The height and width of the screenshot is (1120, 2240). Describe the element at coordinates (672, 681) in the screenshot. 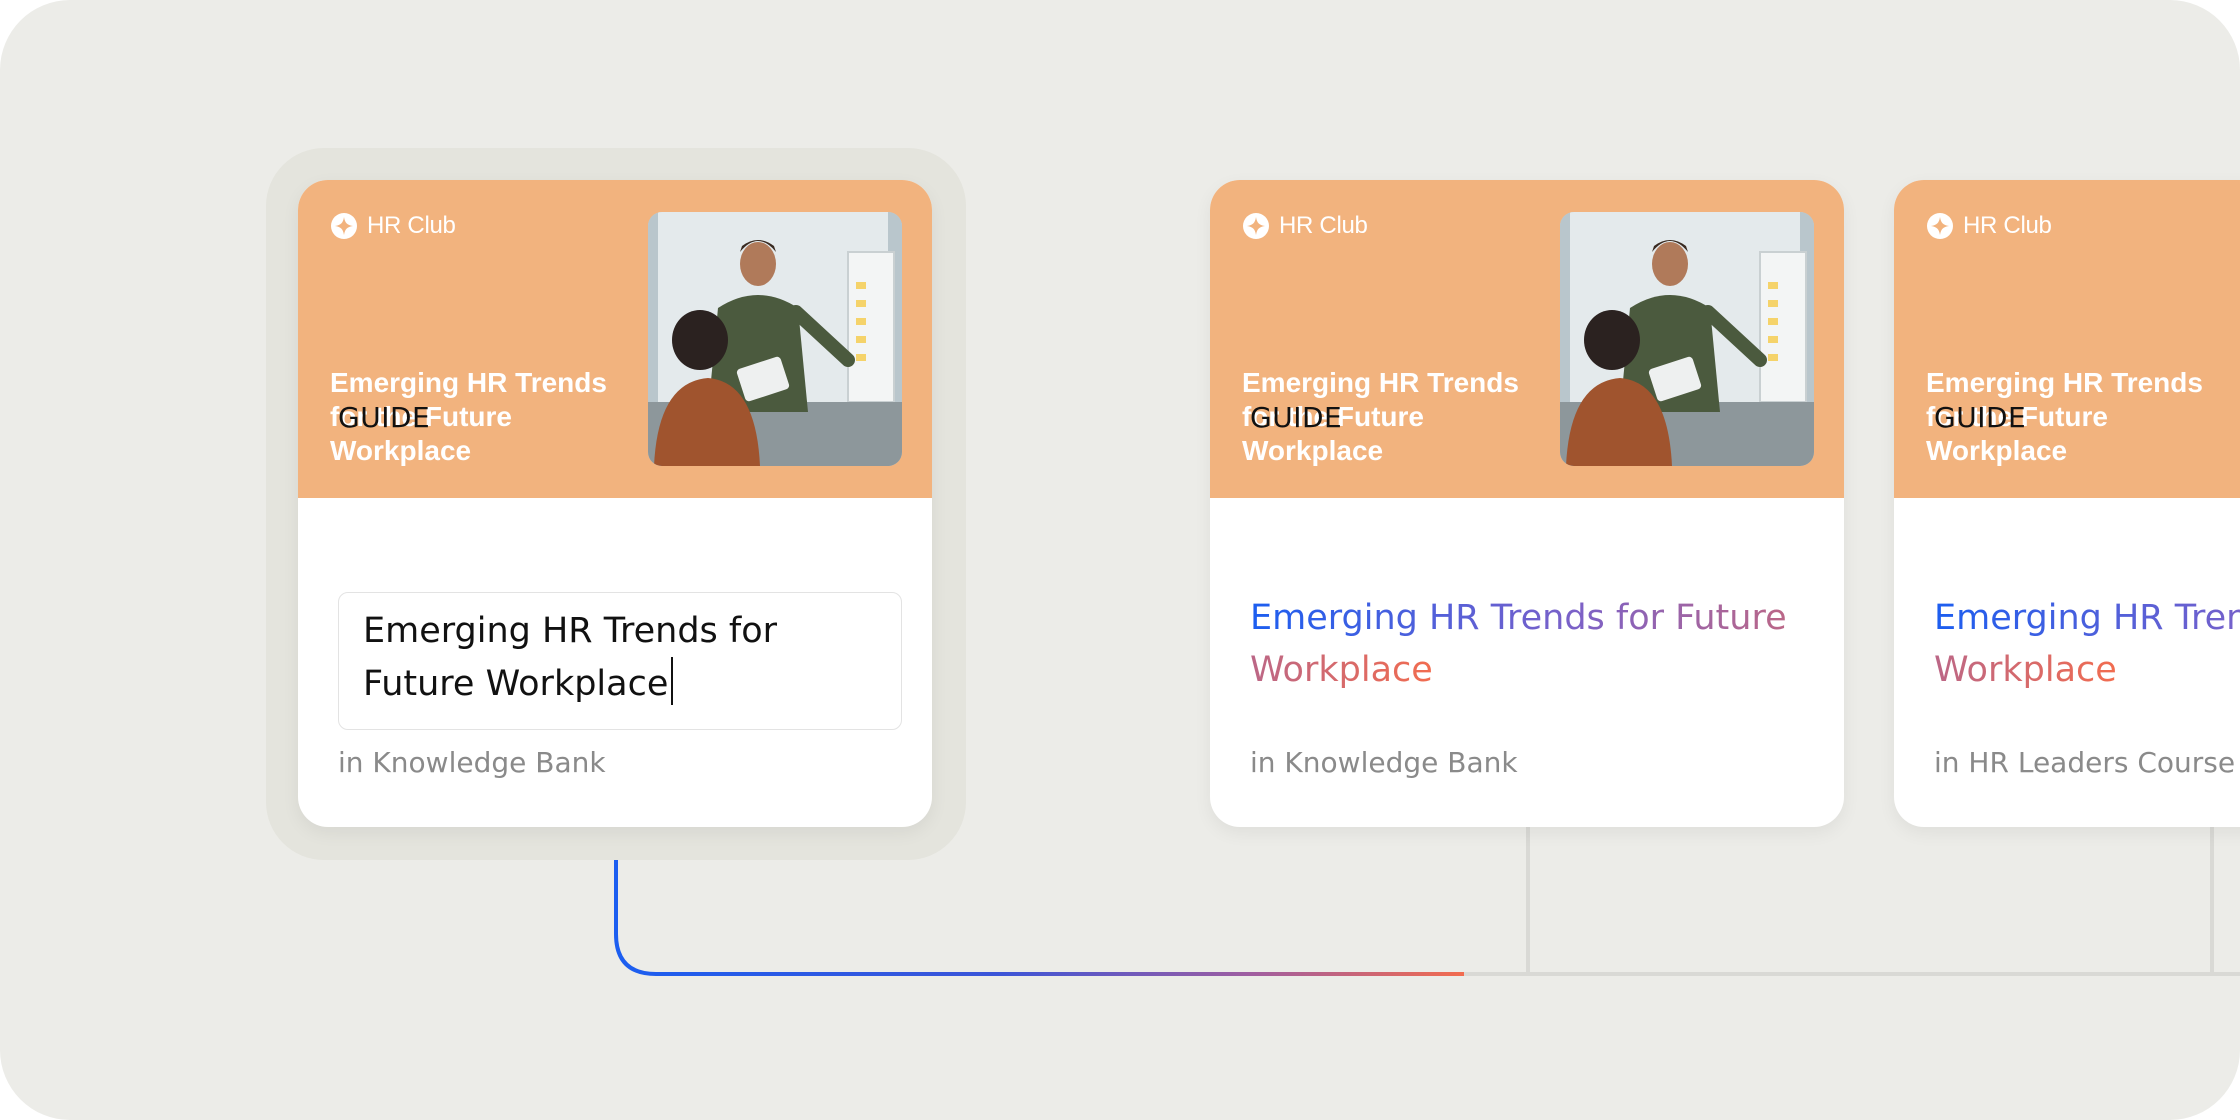

I see `text-caret` at that location.